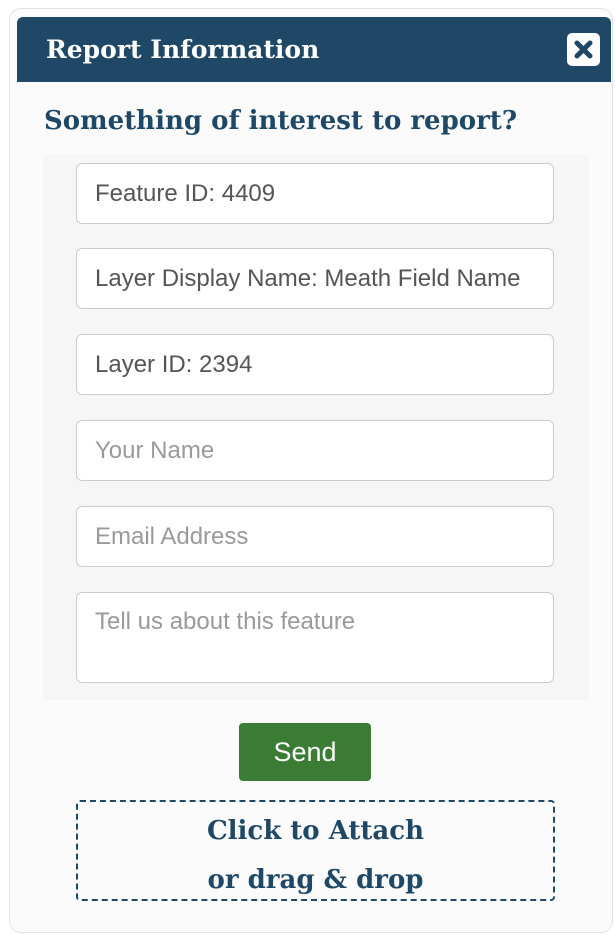 The image size is (615, 935). I want to click on close-icon, so click(583, 49).